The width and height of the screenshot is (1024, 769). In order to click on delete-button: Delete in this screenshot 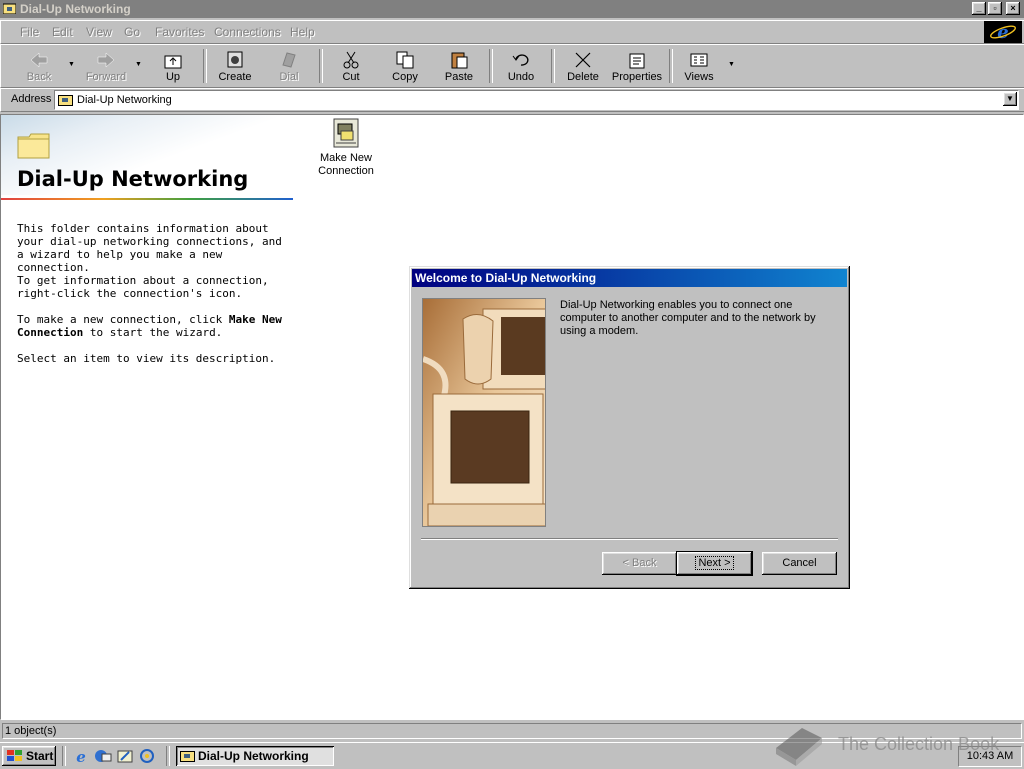, I will do `click(583, 66)`.